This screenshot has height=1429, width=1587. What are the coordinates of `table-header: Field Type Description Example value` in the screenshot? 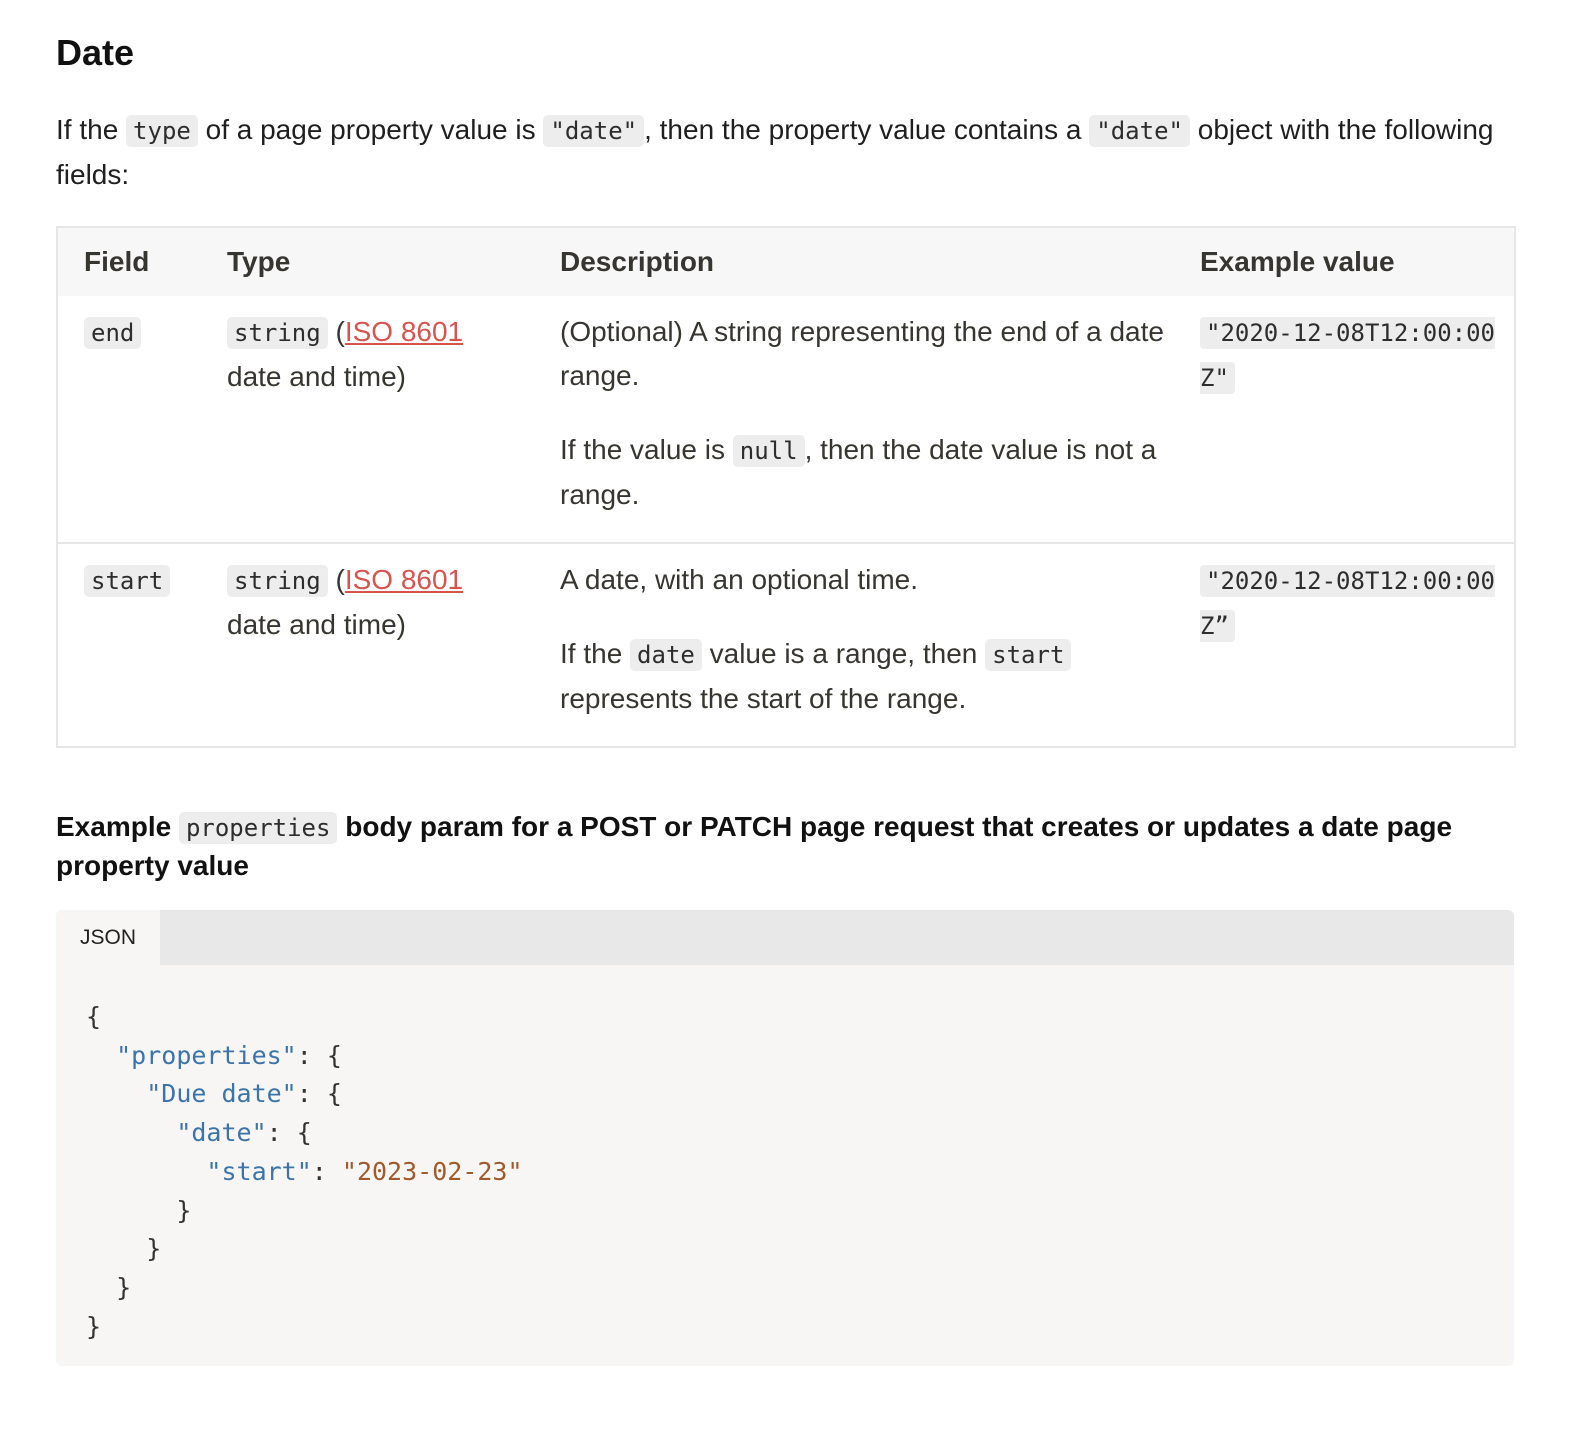 It's located at (786, 262).